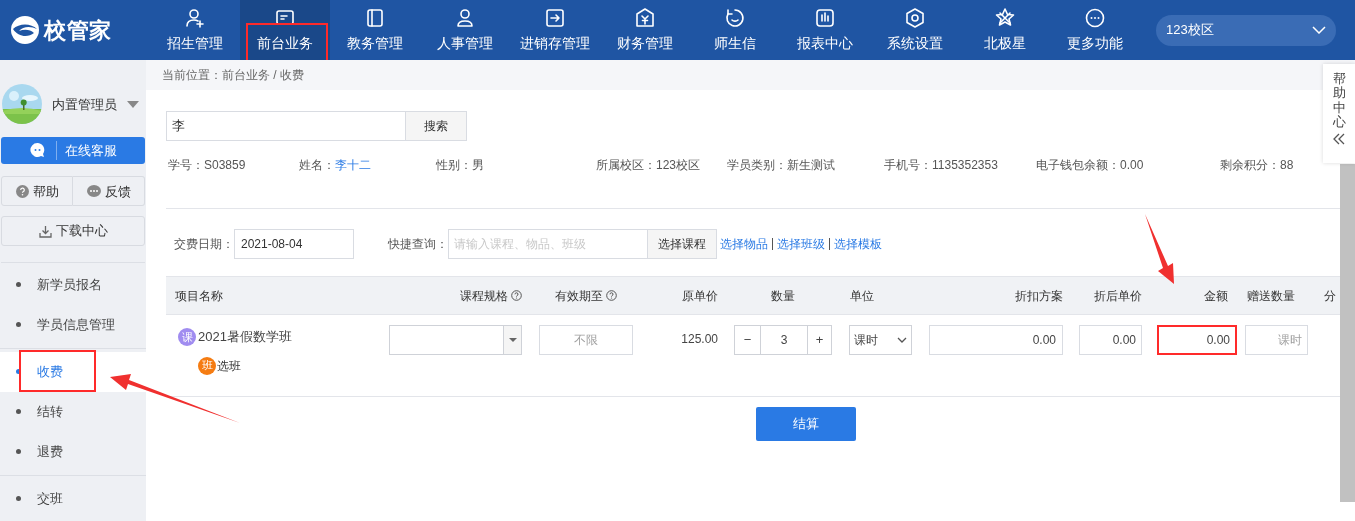 The image size is (1355, 521). Describe the element at coordinates (555, 17) in the screenshot. I see `enter-icon` at that location.